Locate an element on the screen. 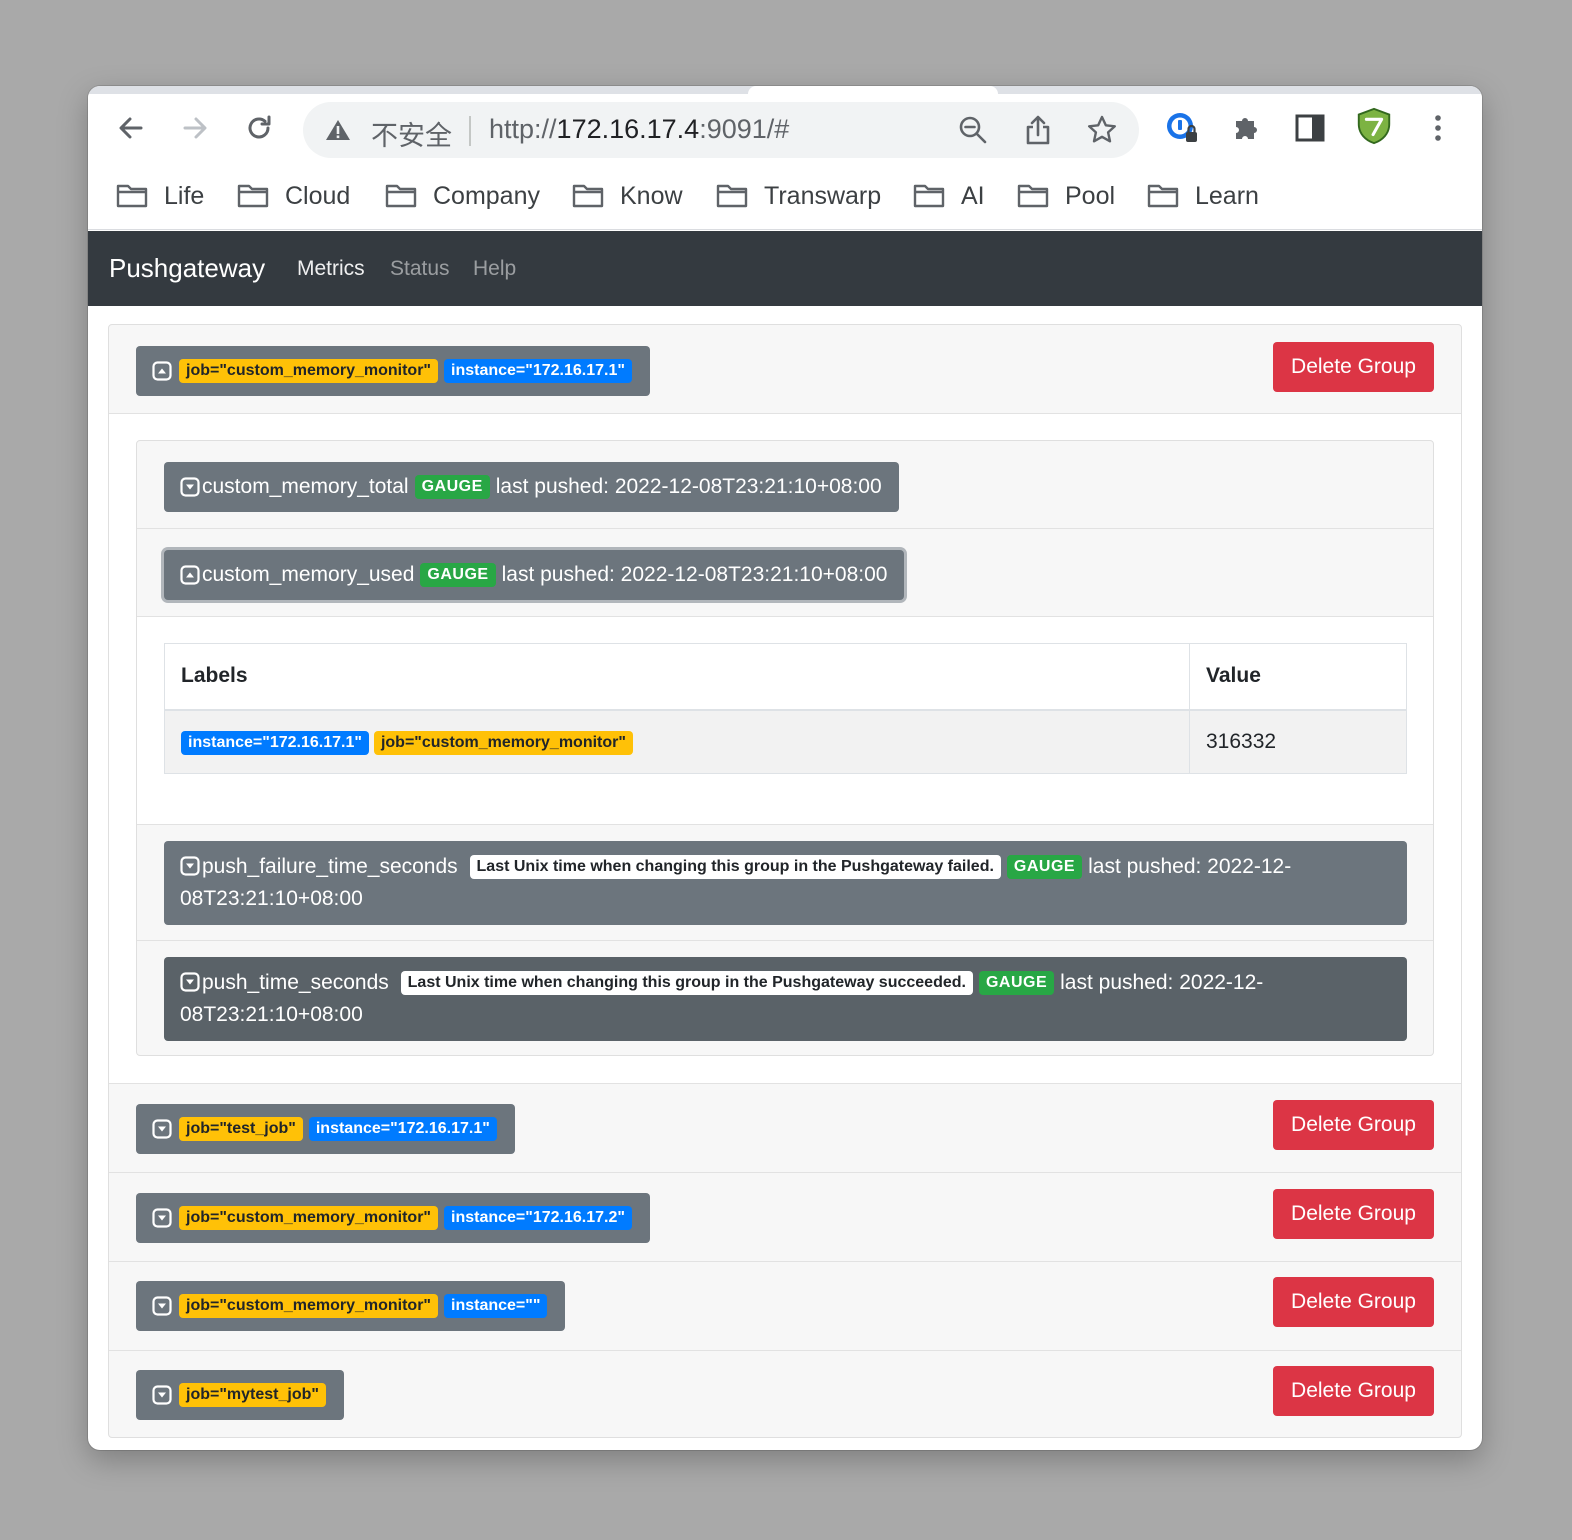 This screenshot has width=1572, height=1540. extension-shield-icon is located at coordinates (1374, 126).